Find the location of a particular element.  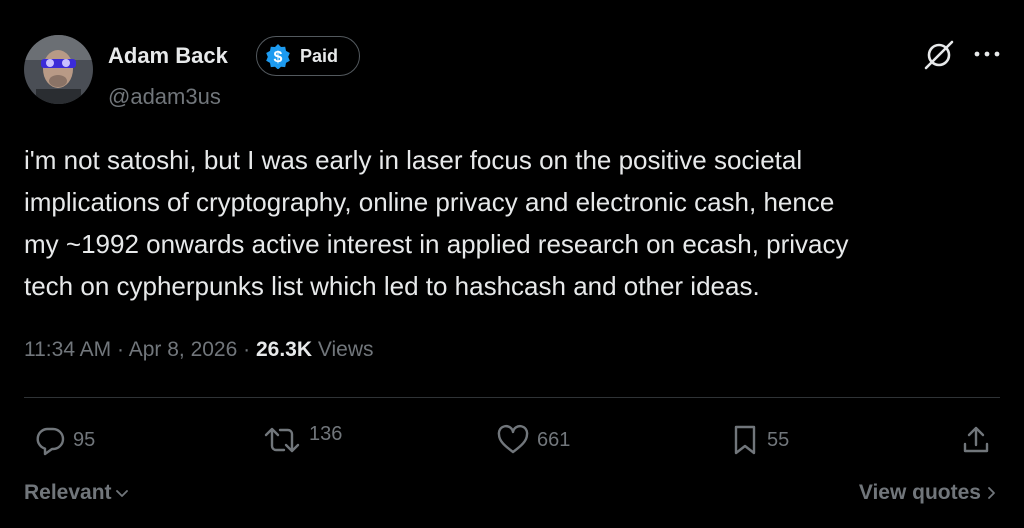

tweet-meta: 11:34 AM · Apr 8, 2026 · 26.3K Views is located at coordinates (199, 350).